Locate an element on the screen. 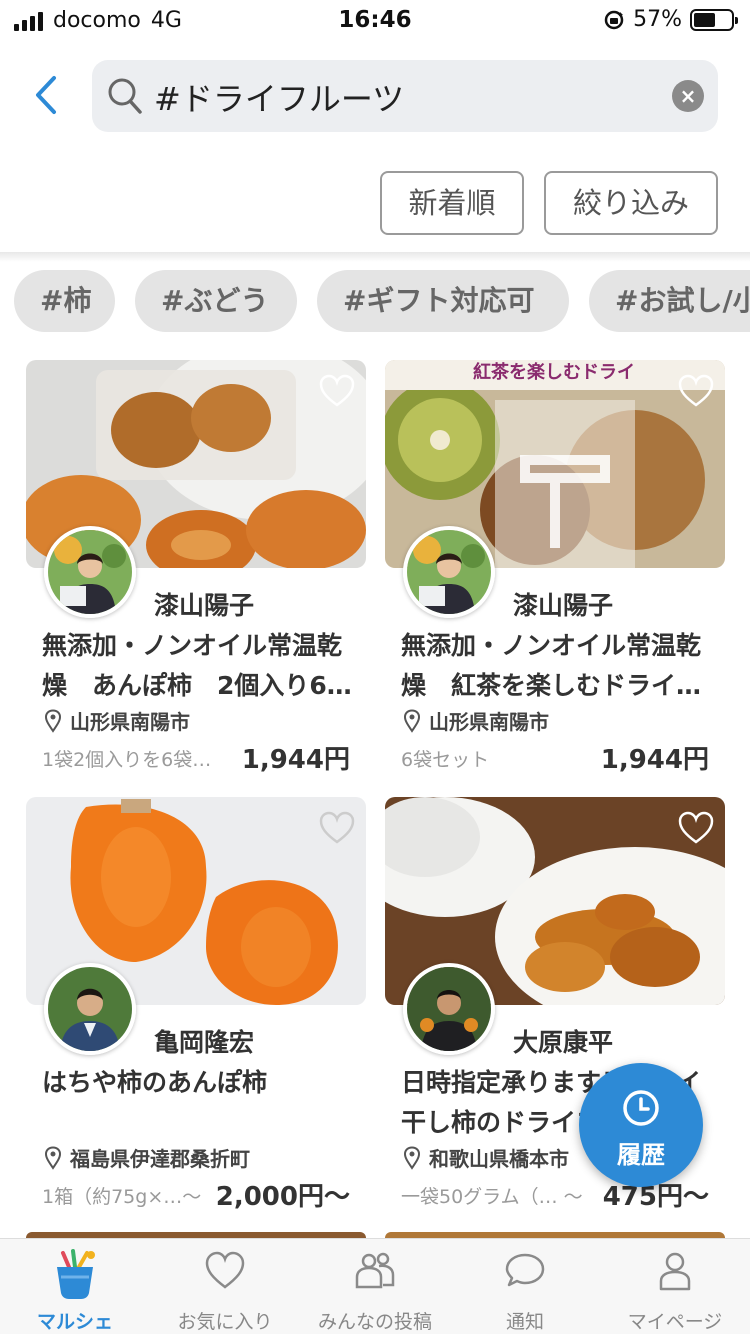 Image resolution: width=750 pixels, height=1334 pixels. tab-bar: マルシェ お気に入り みんなの投稿 通知 マイページ is located at coordinates (375, 1286).